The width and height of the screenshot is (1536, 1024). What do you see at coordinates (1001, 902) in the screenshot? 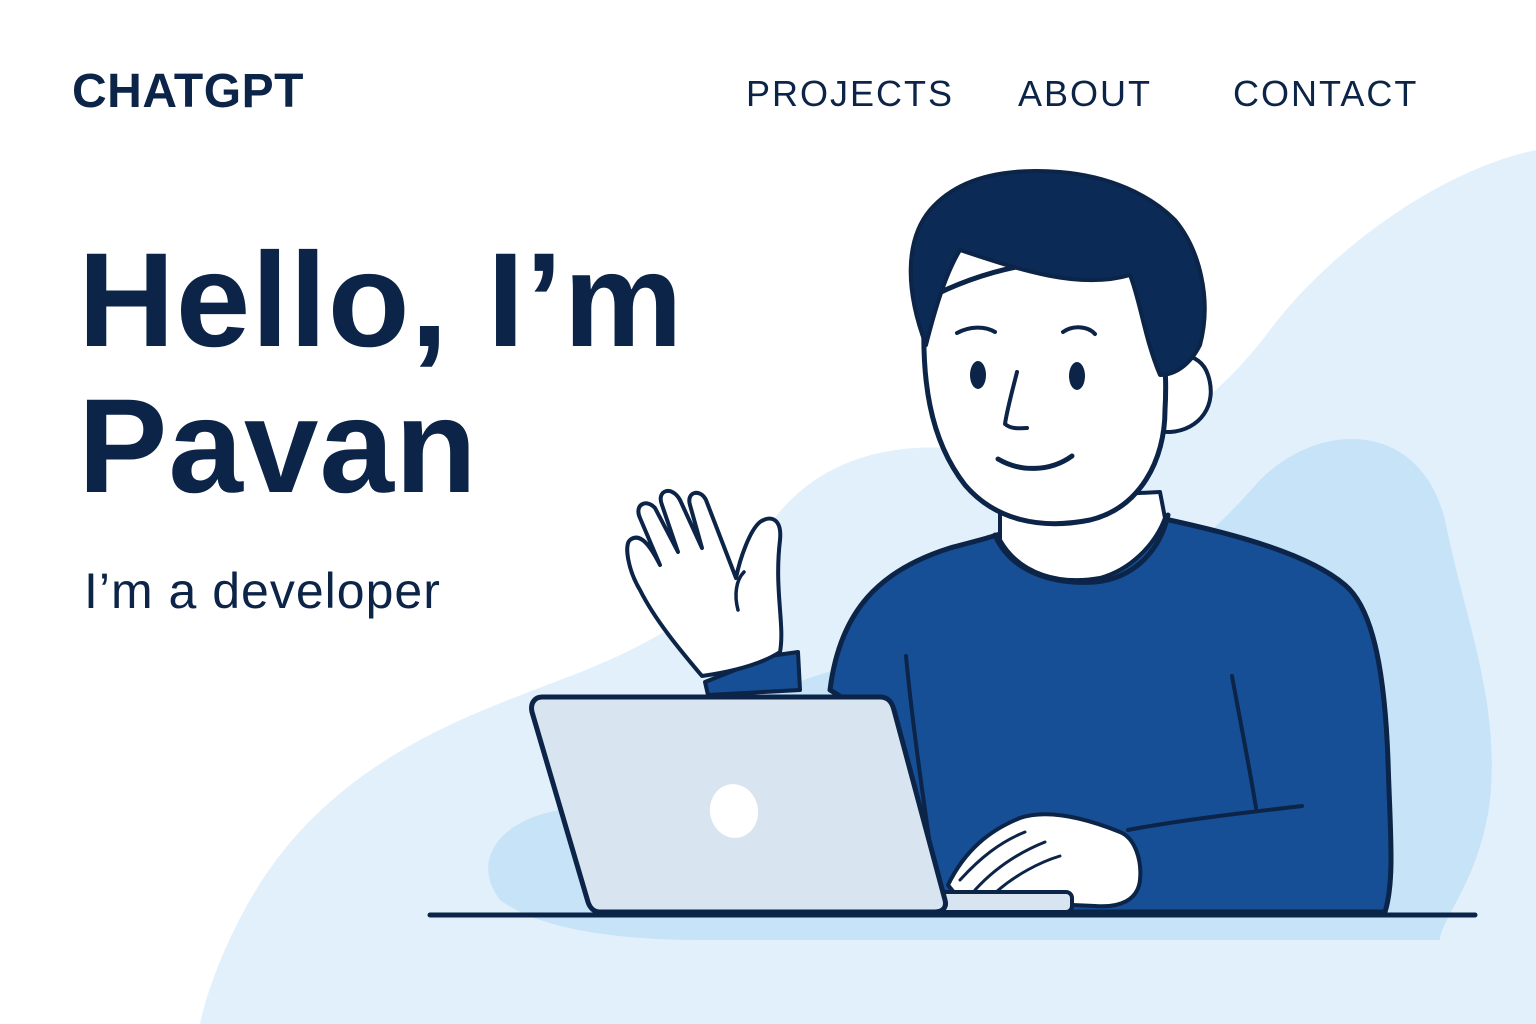
I see `laptop-base` at bounding box center [1001, 902].